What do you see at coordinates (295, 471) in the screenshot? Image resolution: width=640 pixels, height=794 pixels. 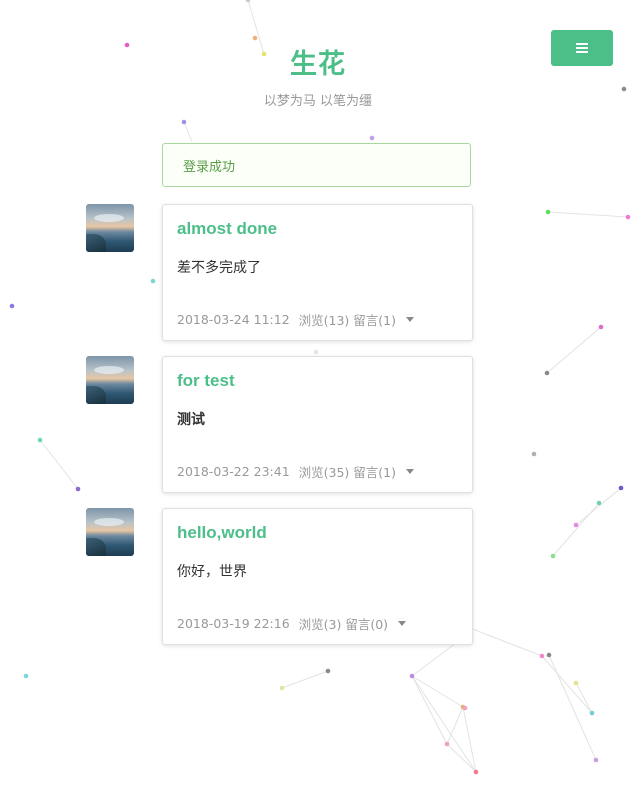 I see `post-meta: 2018-03-22 23:41 浏览(35) 留言(1)` at bounding box center [295, 471].